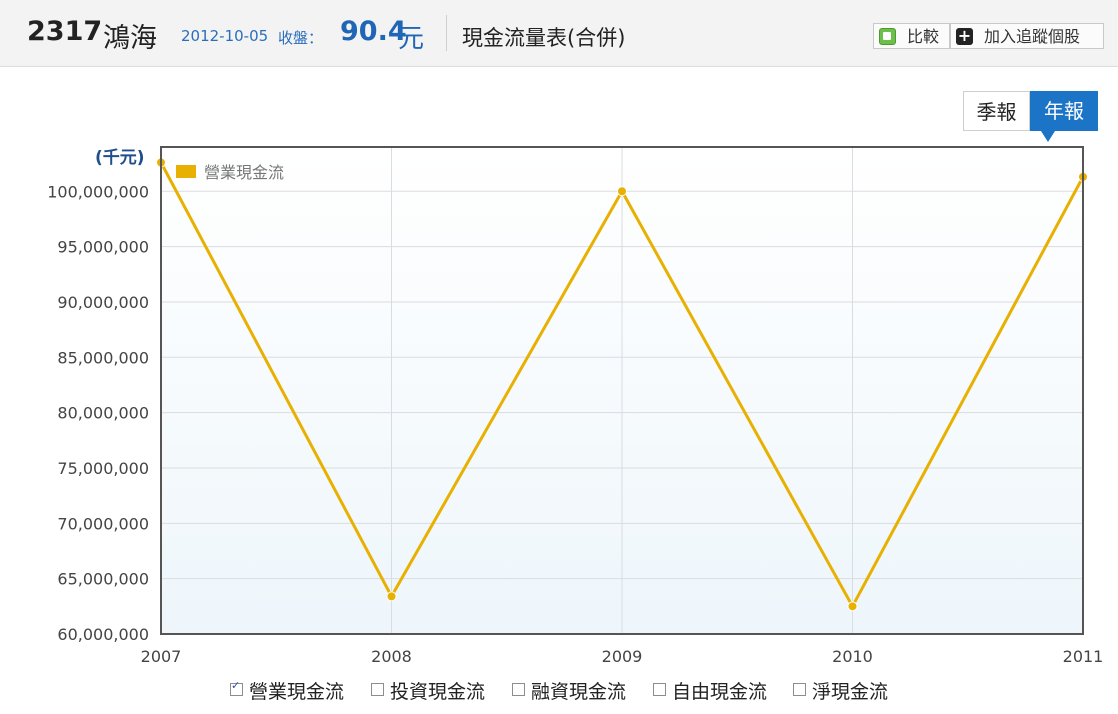 The width and height of the screenshot is (1118, 714). What do you see at coordinates (186, 171) in the screenshot?
I see `legend-swatch` at bounding box center [186, 171].